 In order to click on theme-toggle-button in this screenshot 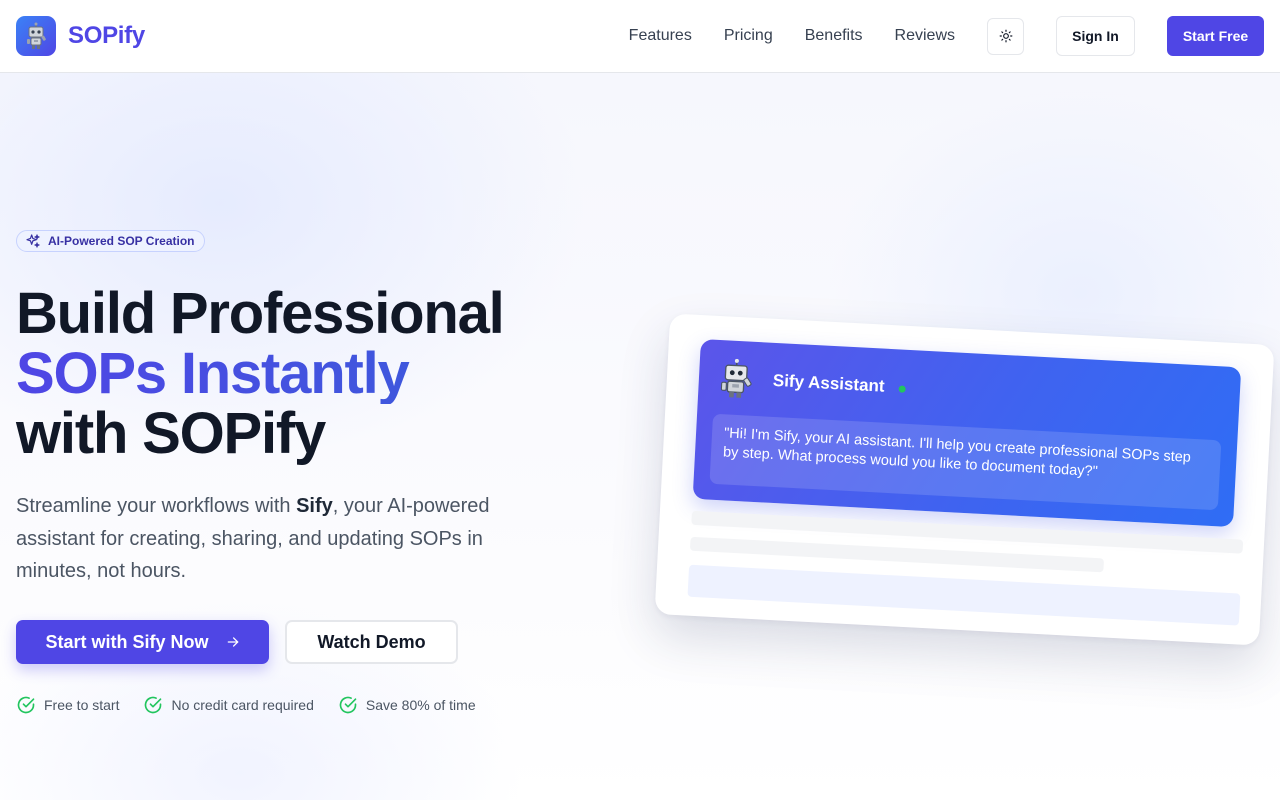, I will do `click(1005, 36)`.